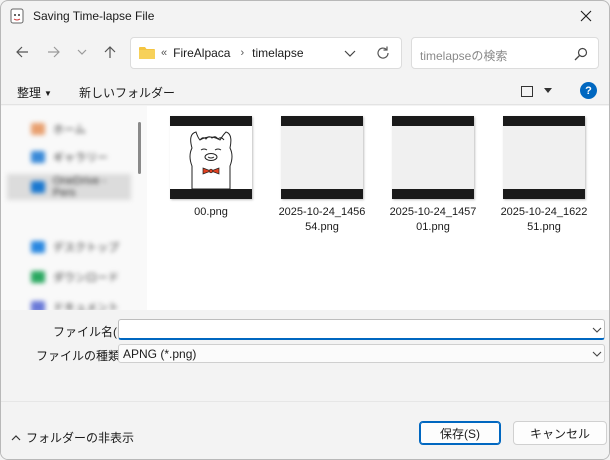  I want to click on arrow-up-icon, so click(110, 52).